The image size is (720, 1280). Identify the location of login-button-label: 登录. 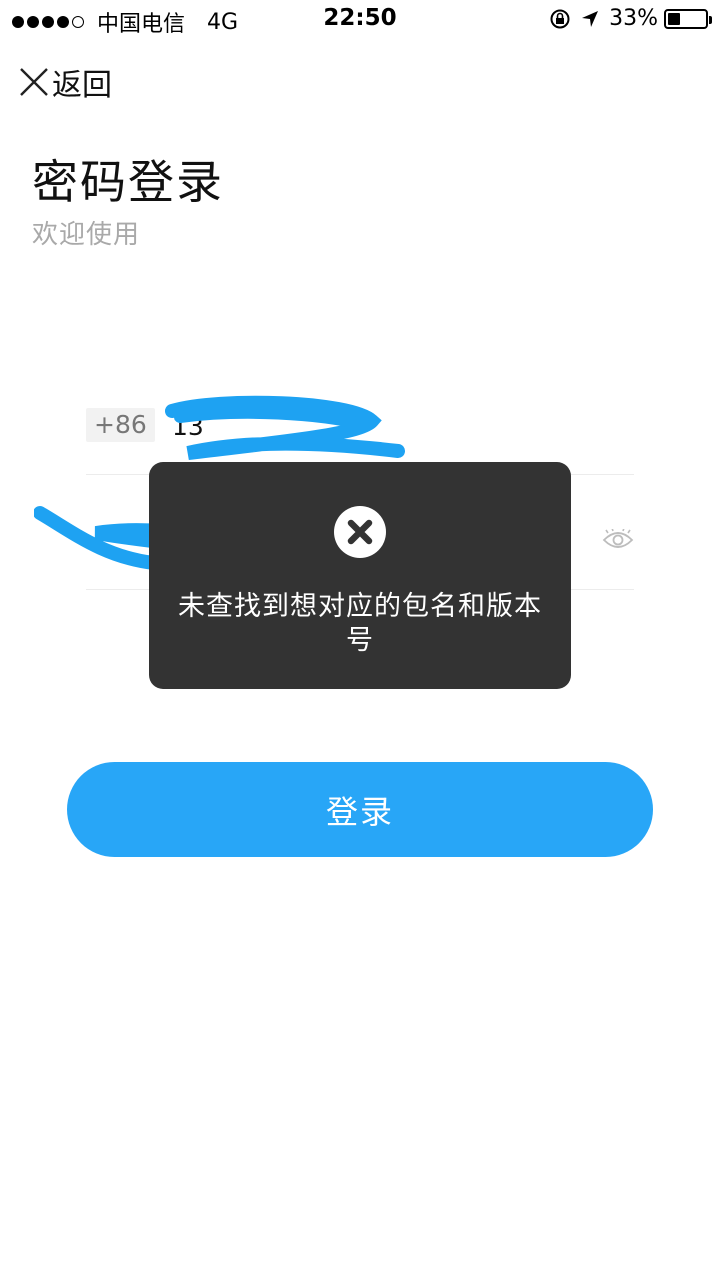
(359, 811).